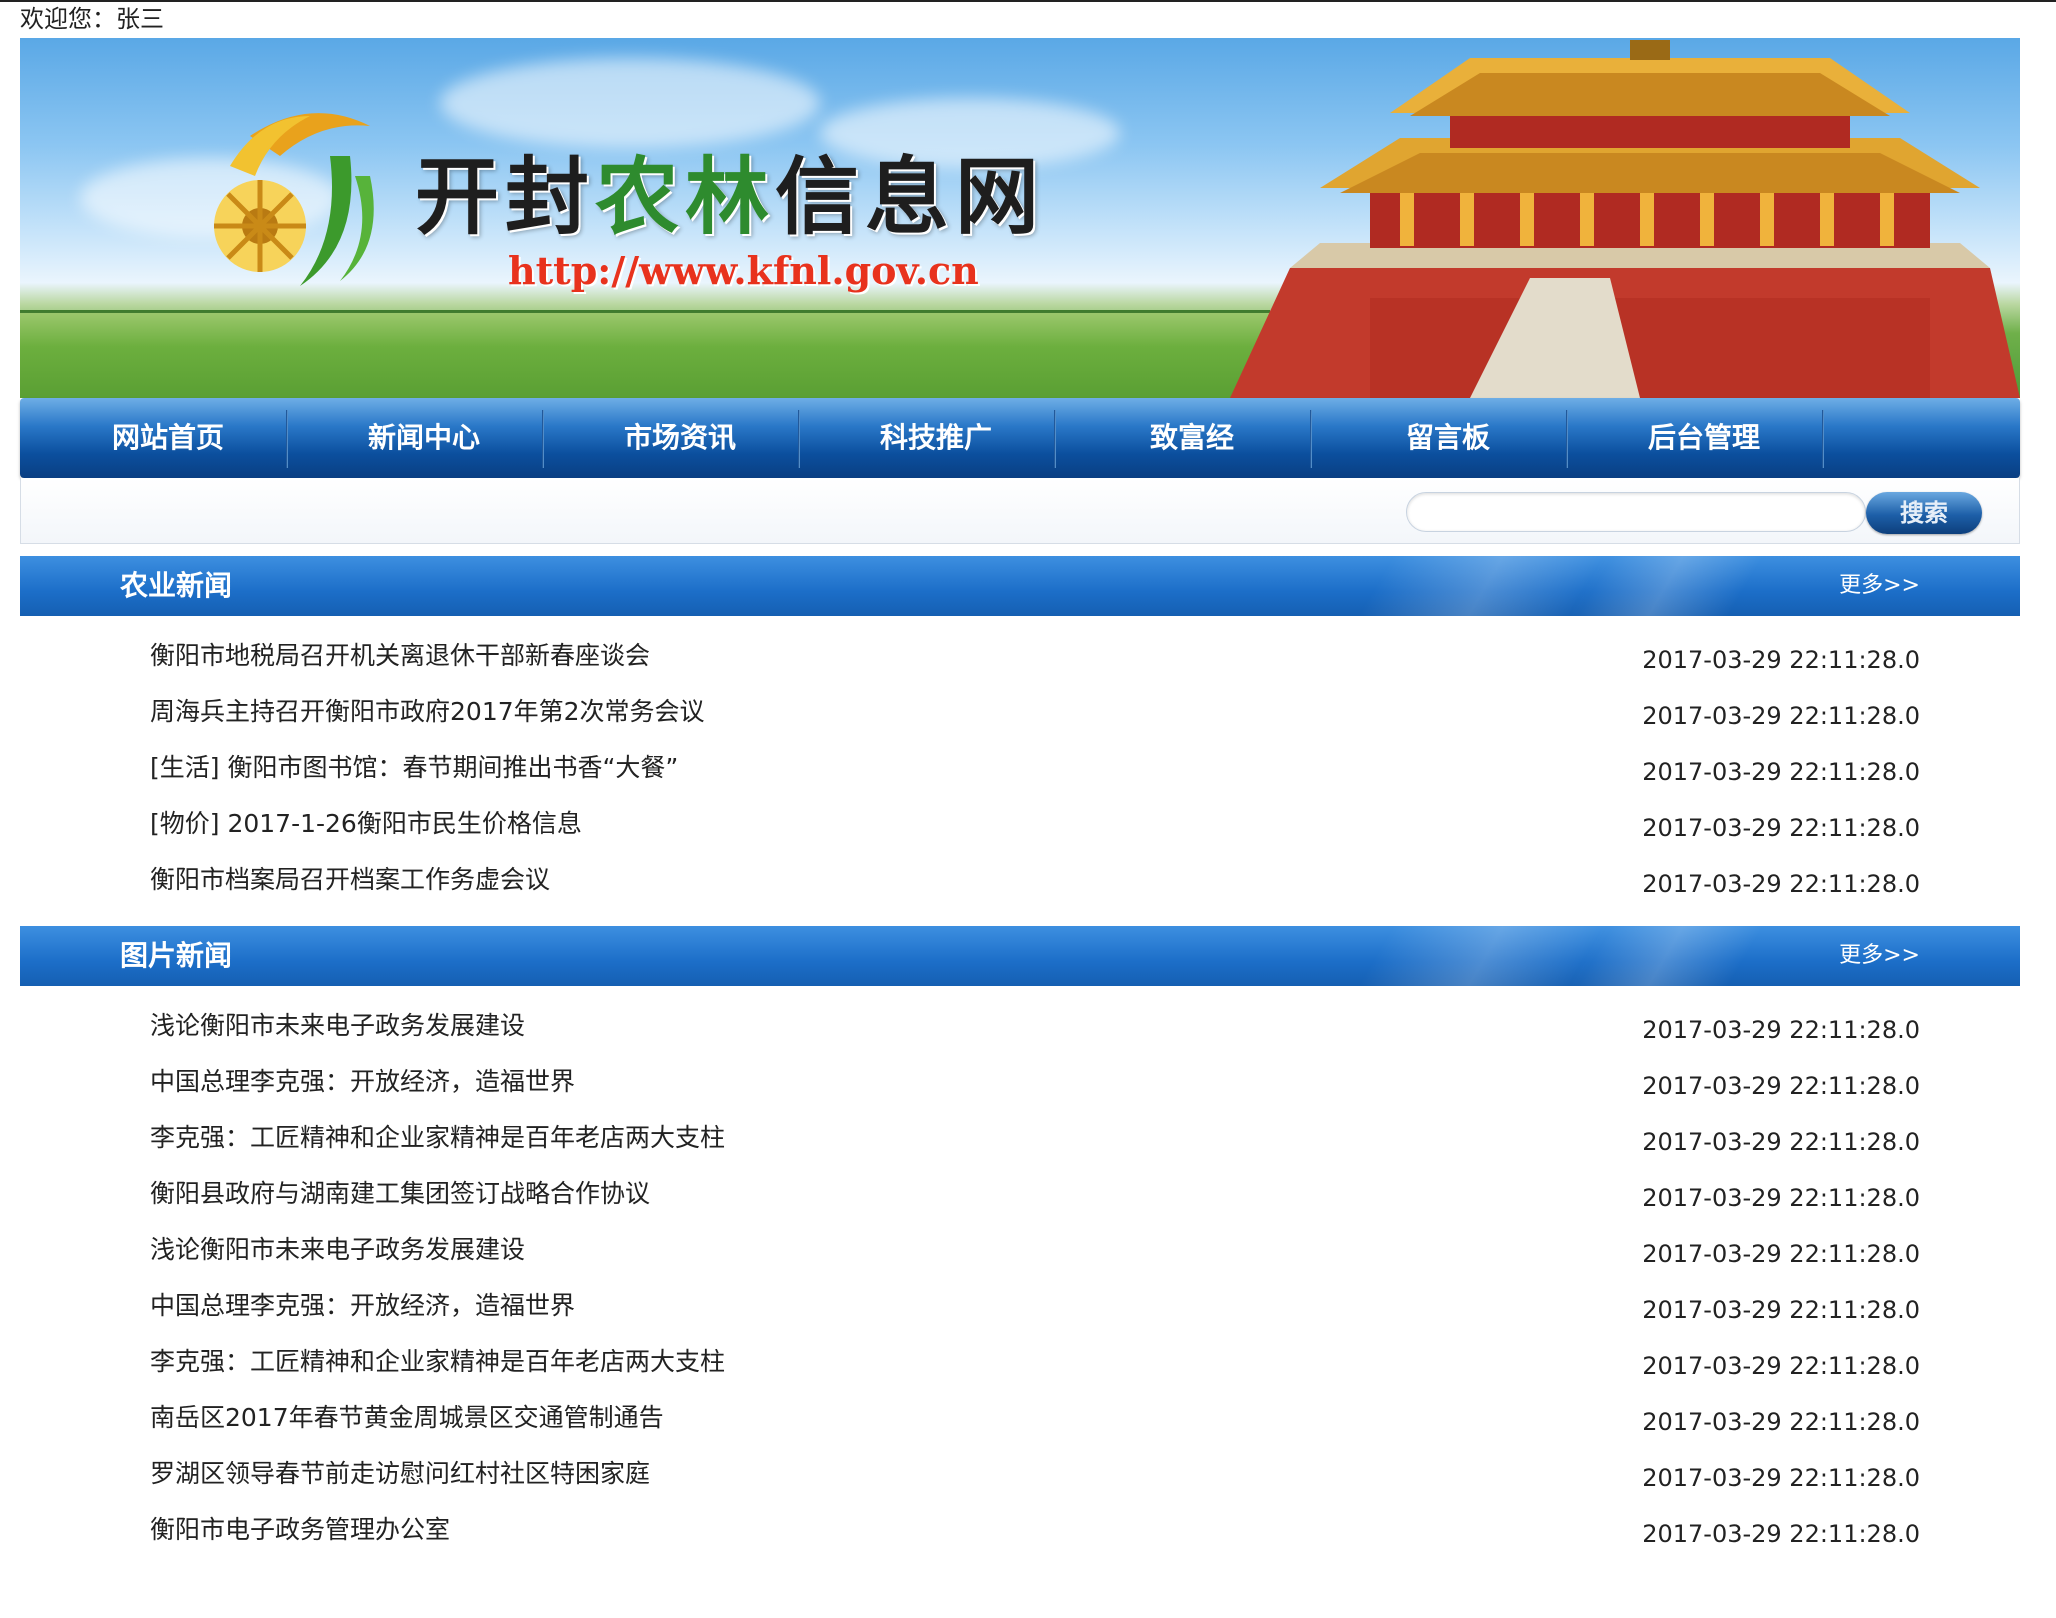 The width and height of the screenshot is (2056, 1618). What do you see at coordinates (685, 196) in the screenshot?
I see `site-title-part: 农林` at bounding box center [685, 196].